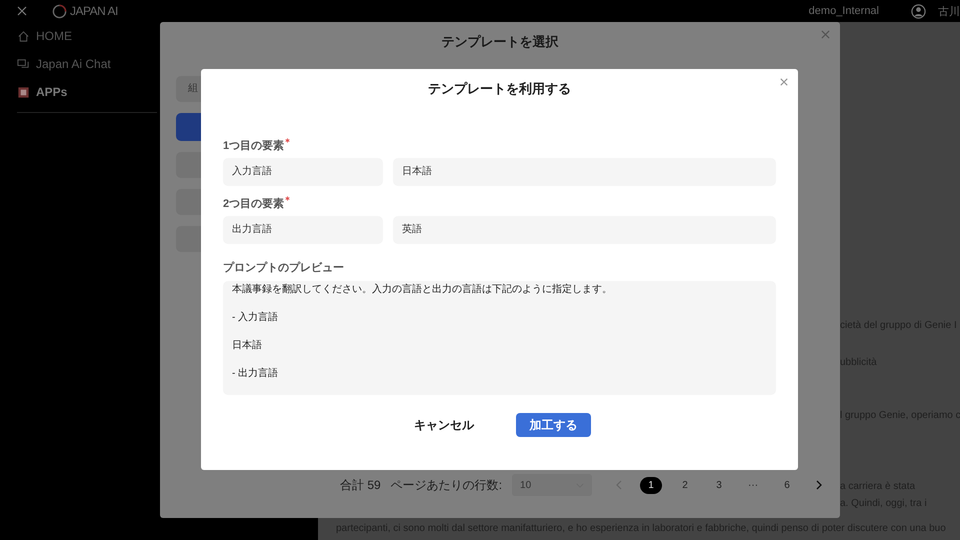  Describe the element at coordinates (255, 318) in the screenshot. I see `preview-line: - 入力言語` at that location.